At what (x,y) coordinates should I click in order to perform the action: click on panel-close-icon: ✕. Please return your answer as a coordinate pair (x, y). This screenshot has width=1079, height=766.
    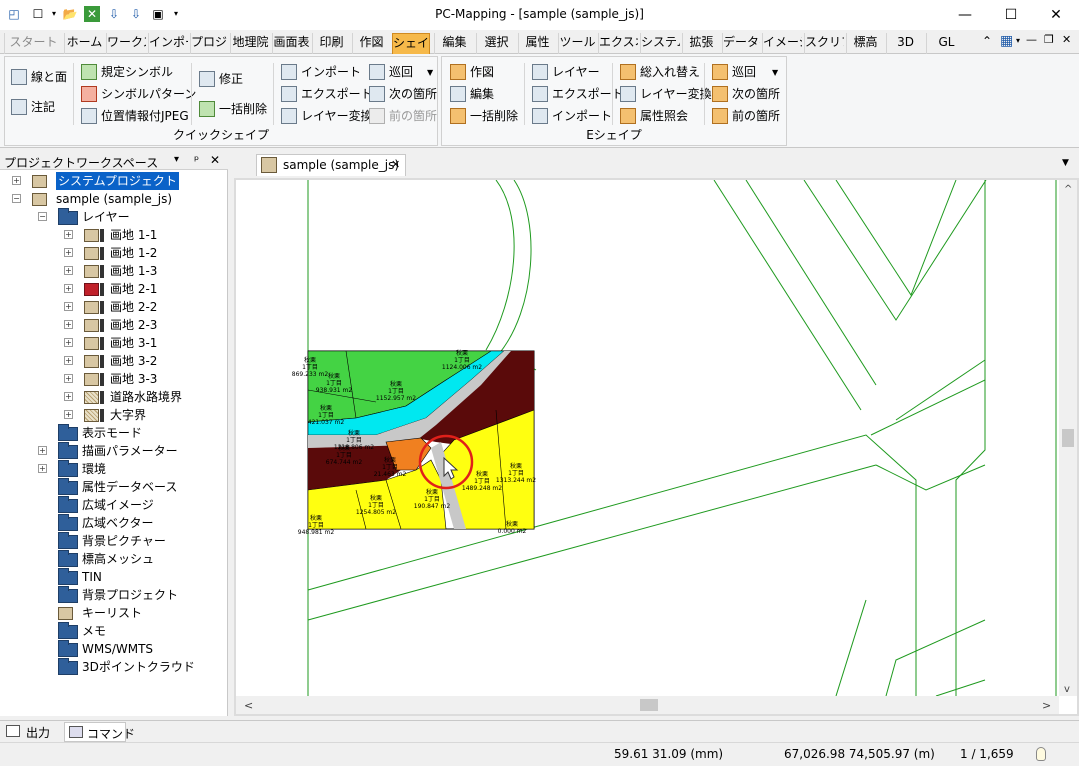
    Looking at the image, I should click on (215, 160).